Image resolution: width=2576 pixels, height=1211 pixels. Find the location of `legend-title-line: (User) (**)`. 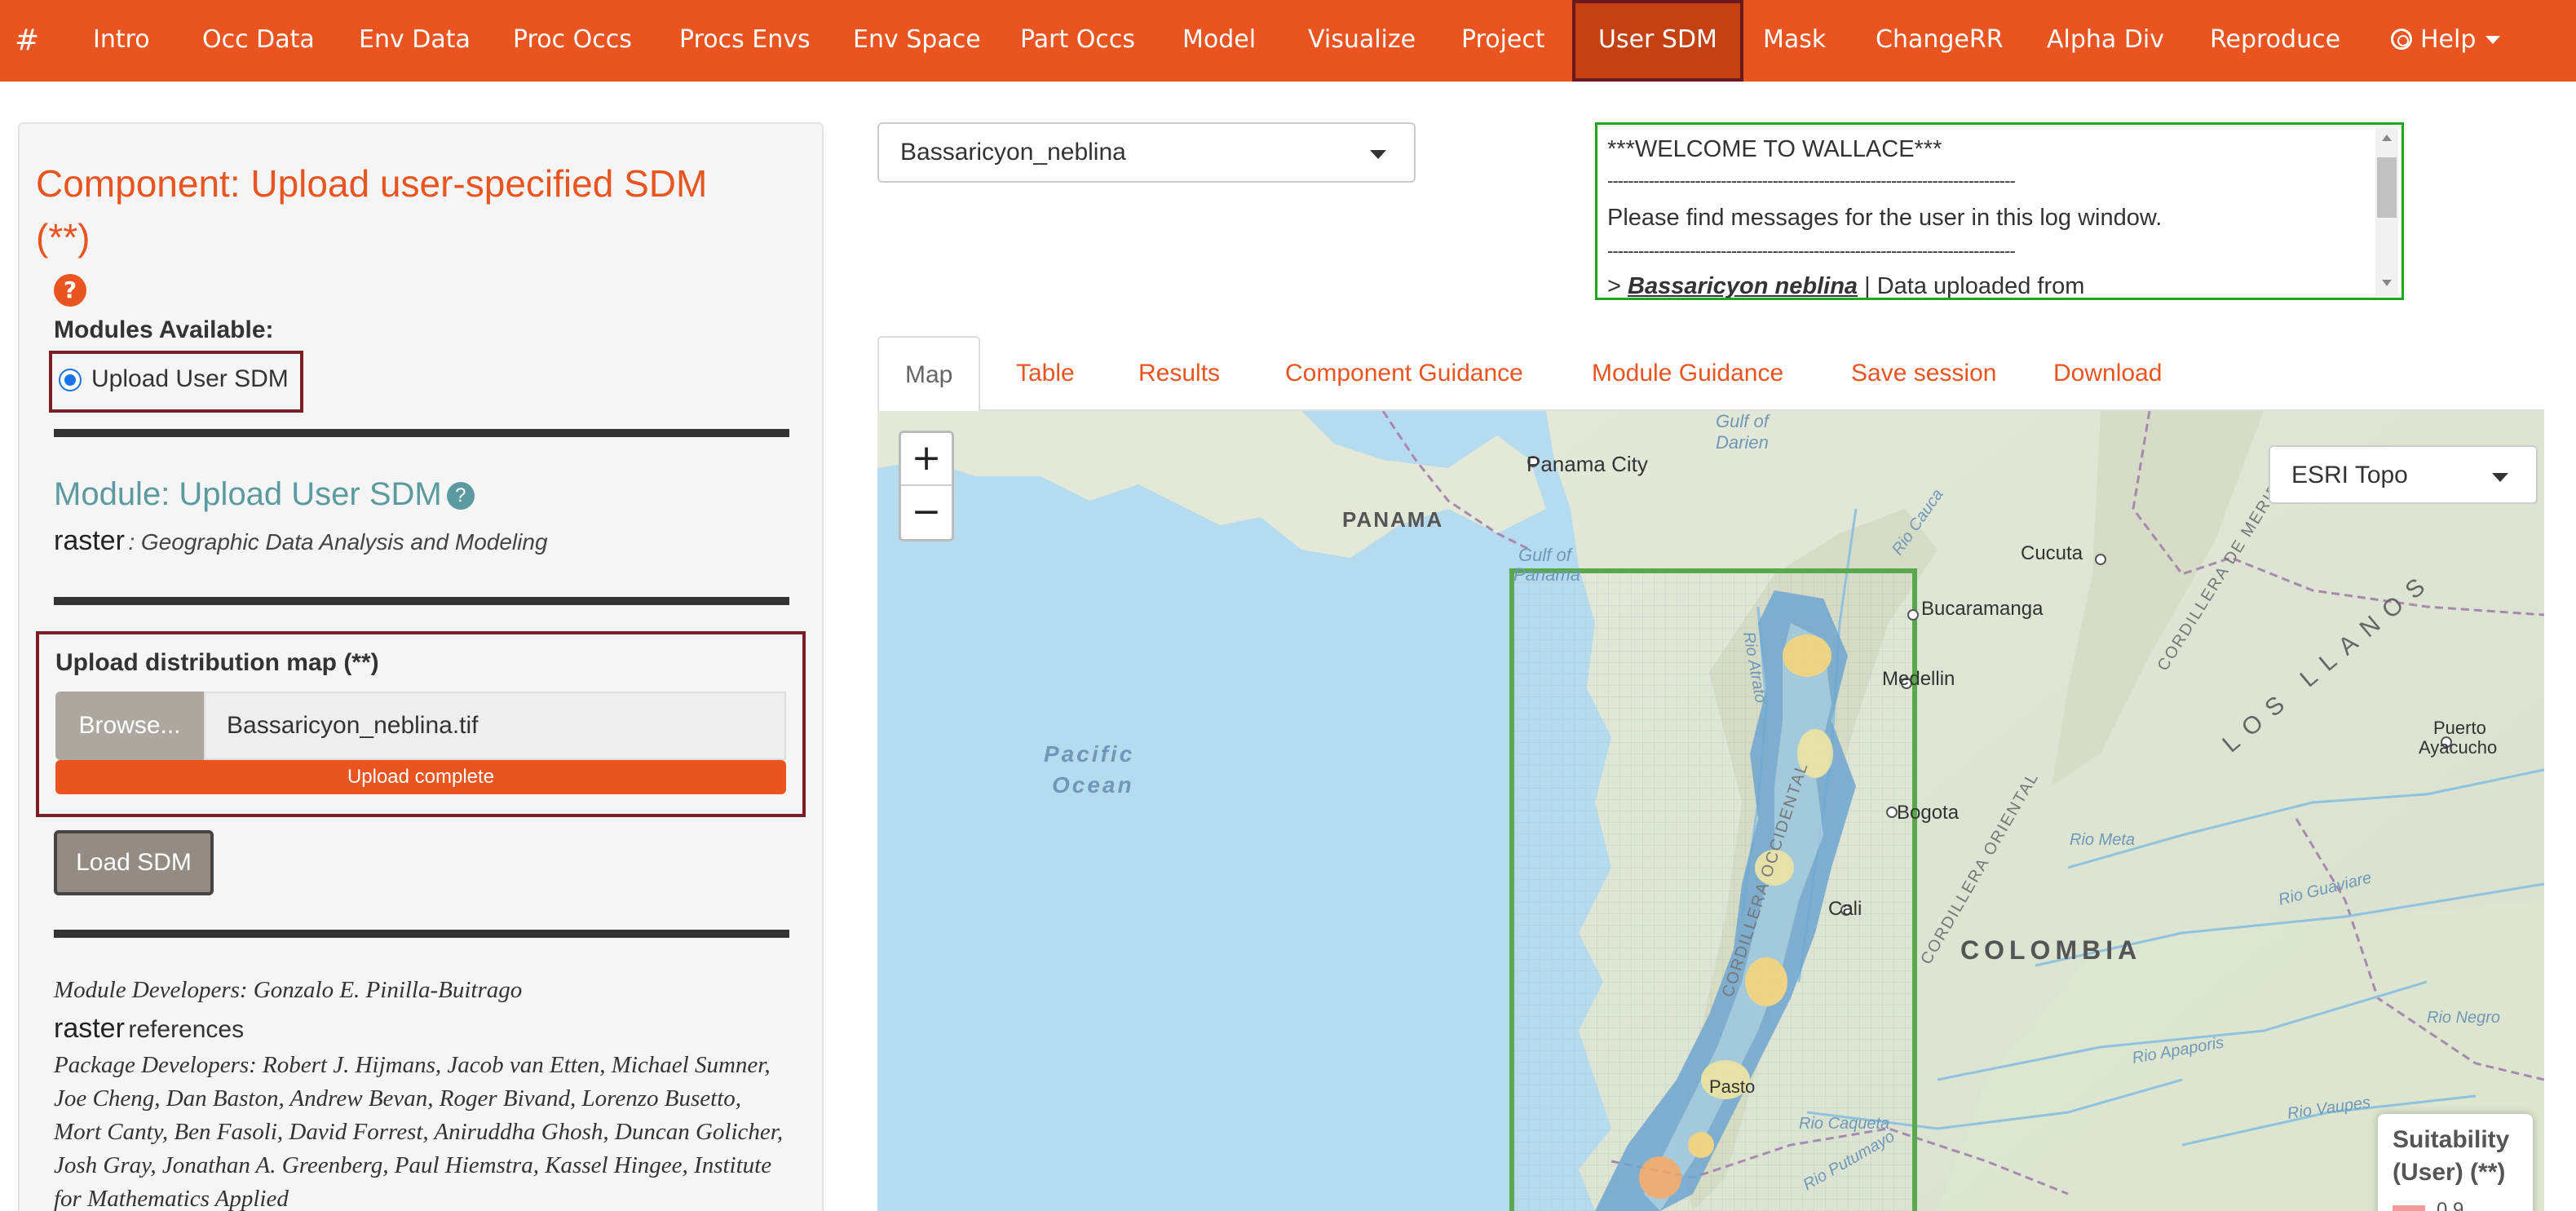

legend-title-line: (User) (**) is located at coordinates (2449, 1172).